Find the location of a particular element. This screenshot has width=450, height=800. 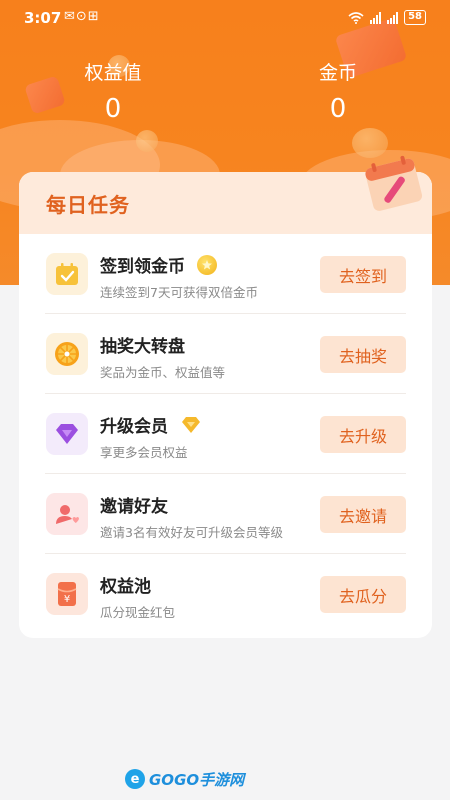

task-title: 签到领金币 is located at coordinates (158, 264).